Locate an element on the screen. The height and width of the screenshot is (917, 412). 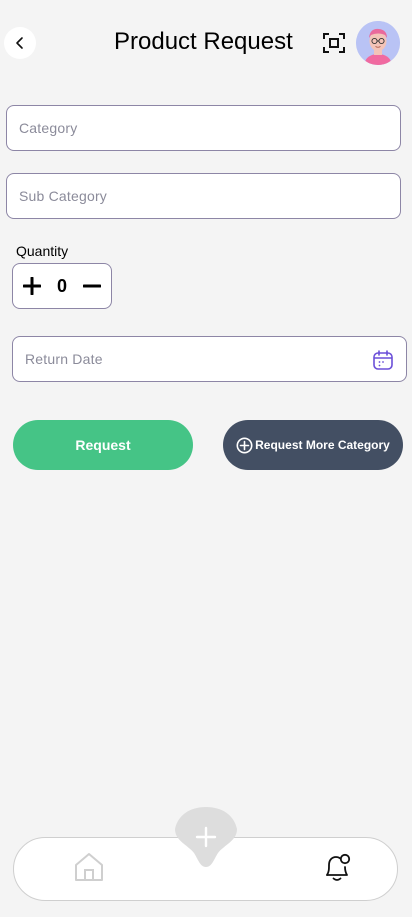
back-button is located at coordinates (20, 43).